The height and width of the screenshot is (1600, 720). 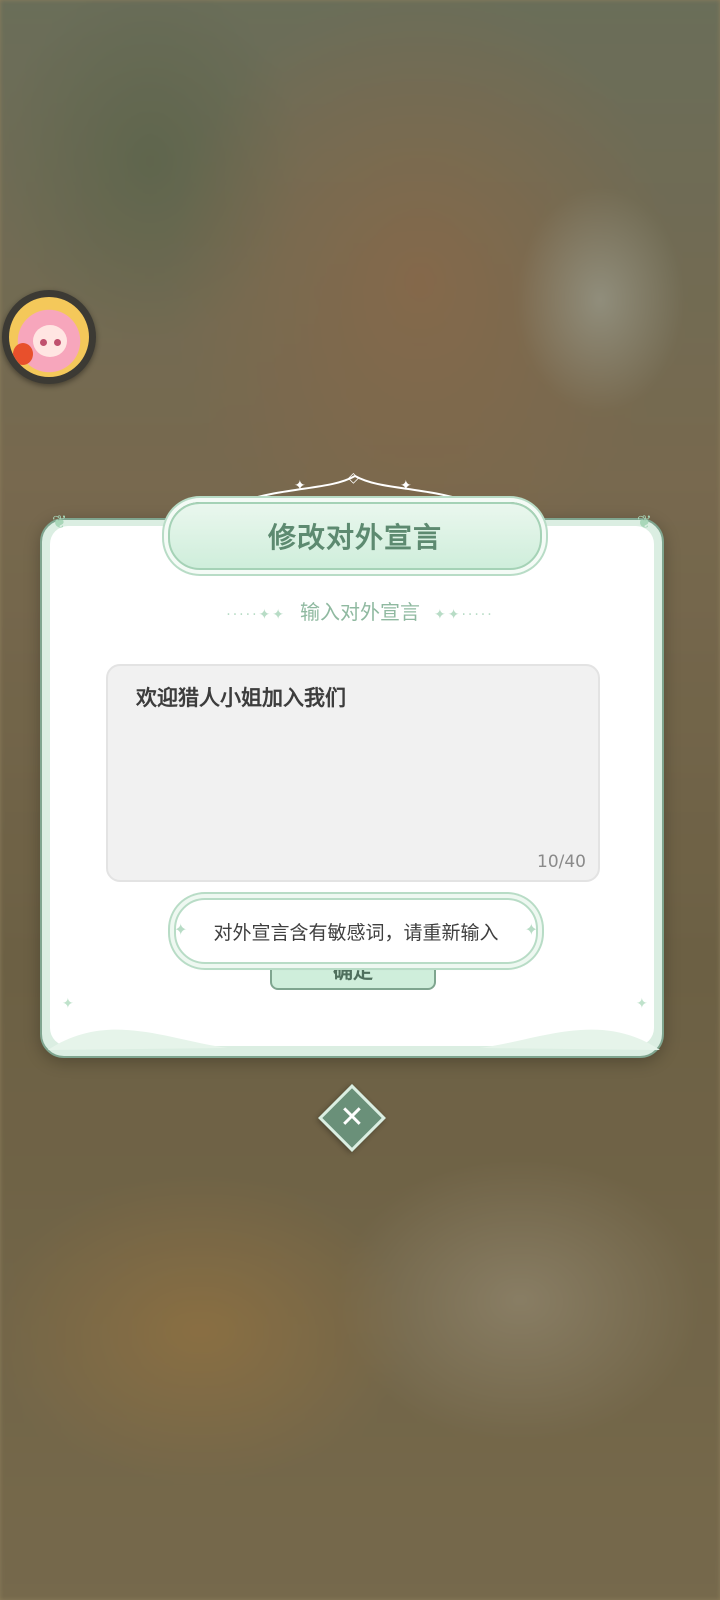 What do you see at coordinates (354, 1023) in the screenshot?
I see `panel-wave-decoration: ✦ ✦` at bounding box center [354, 1023].